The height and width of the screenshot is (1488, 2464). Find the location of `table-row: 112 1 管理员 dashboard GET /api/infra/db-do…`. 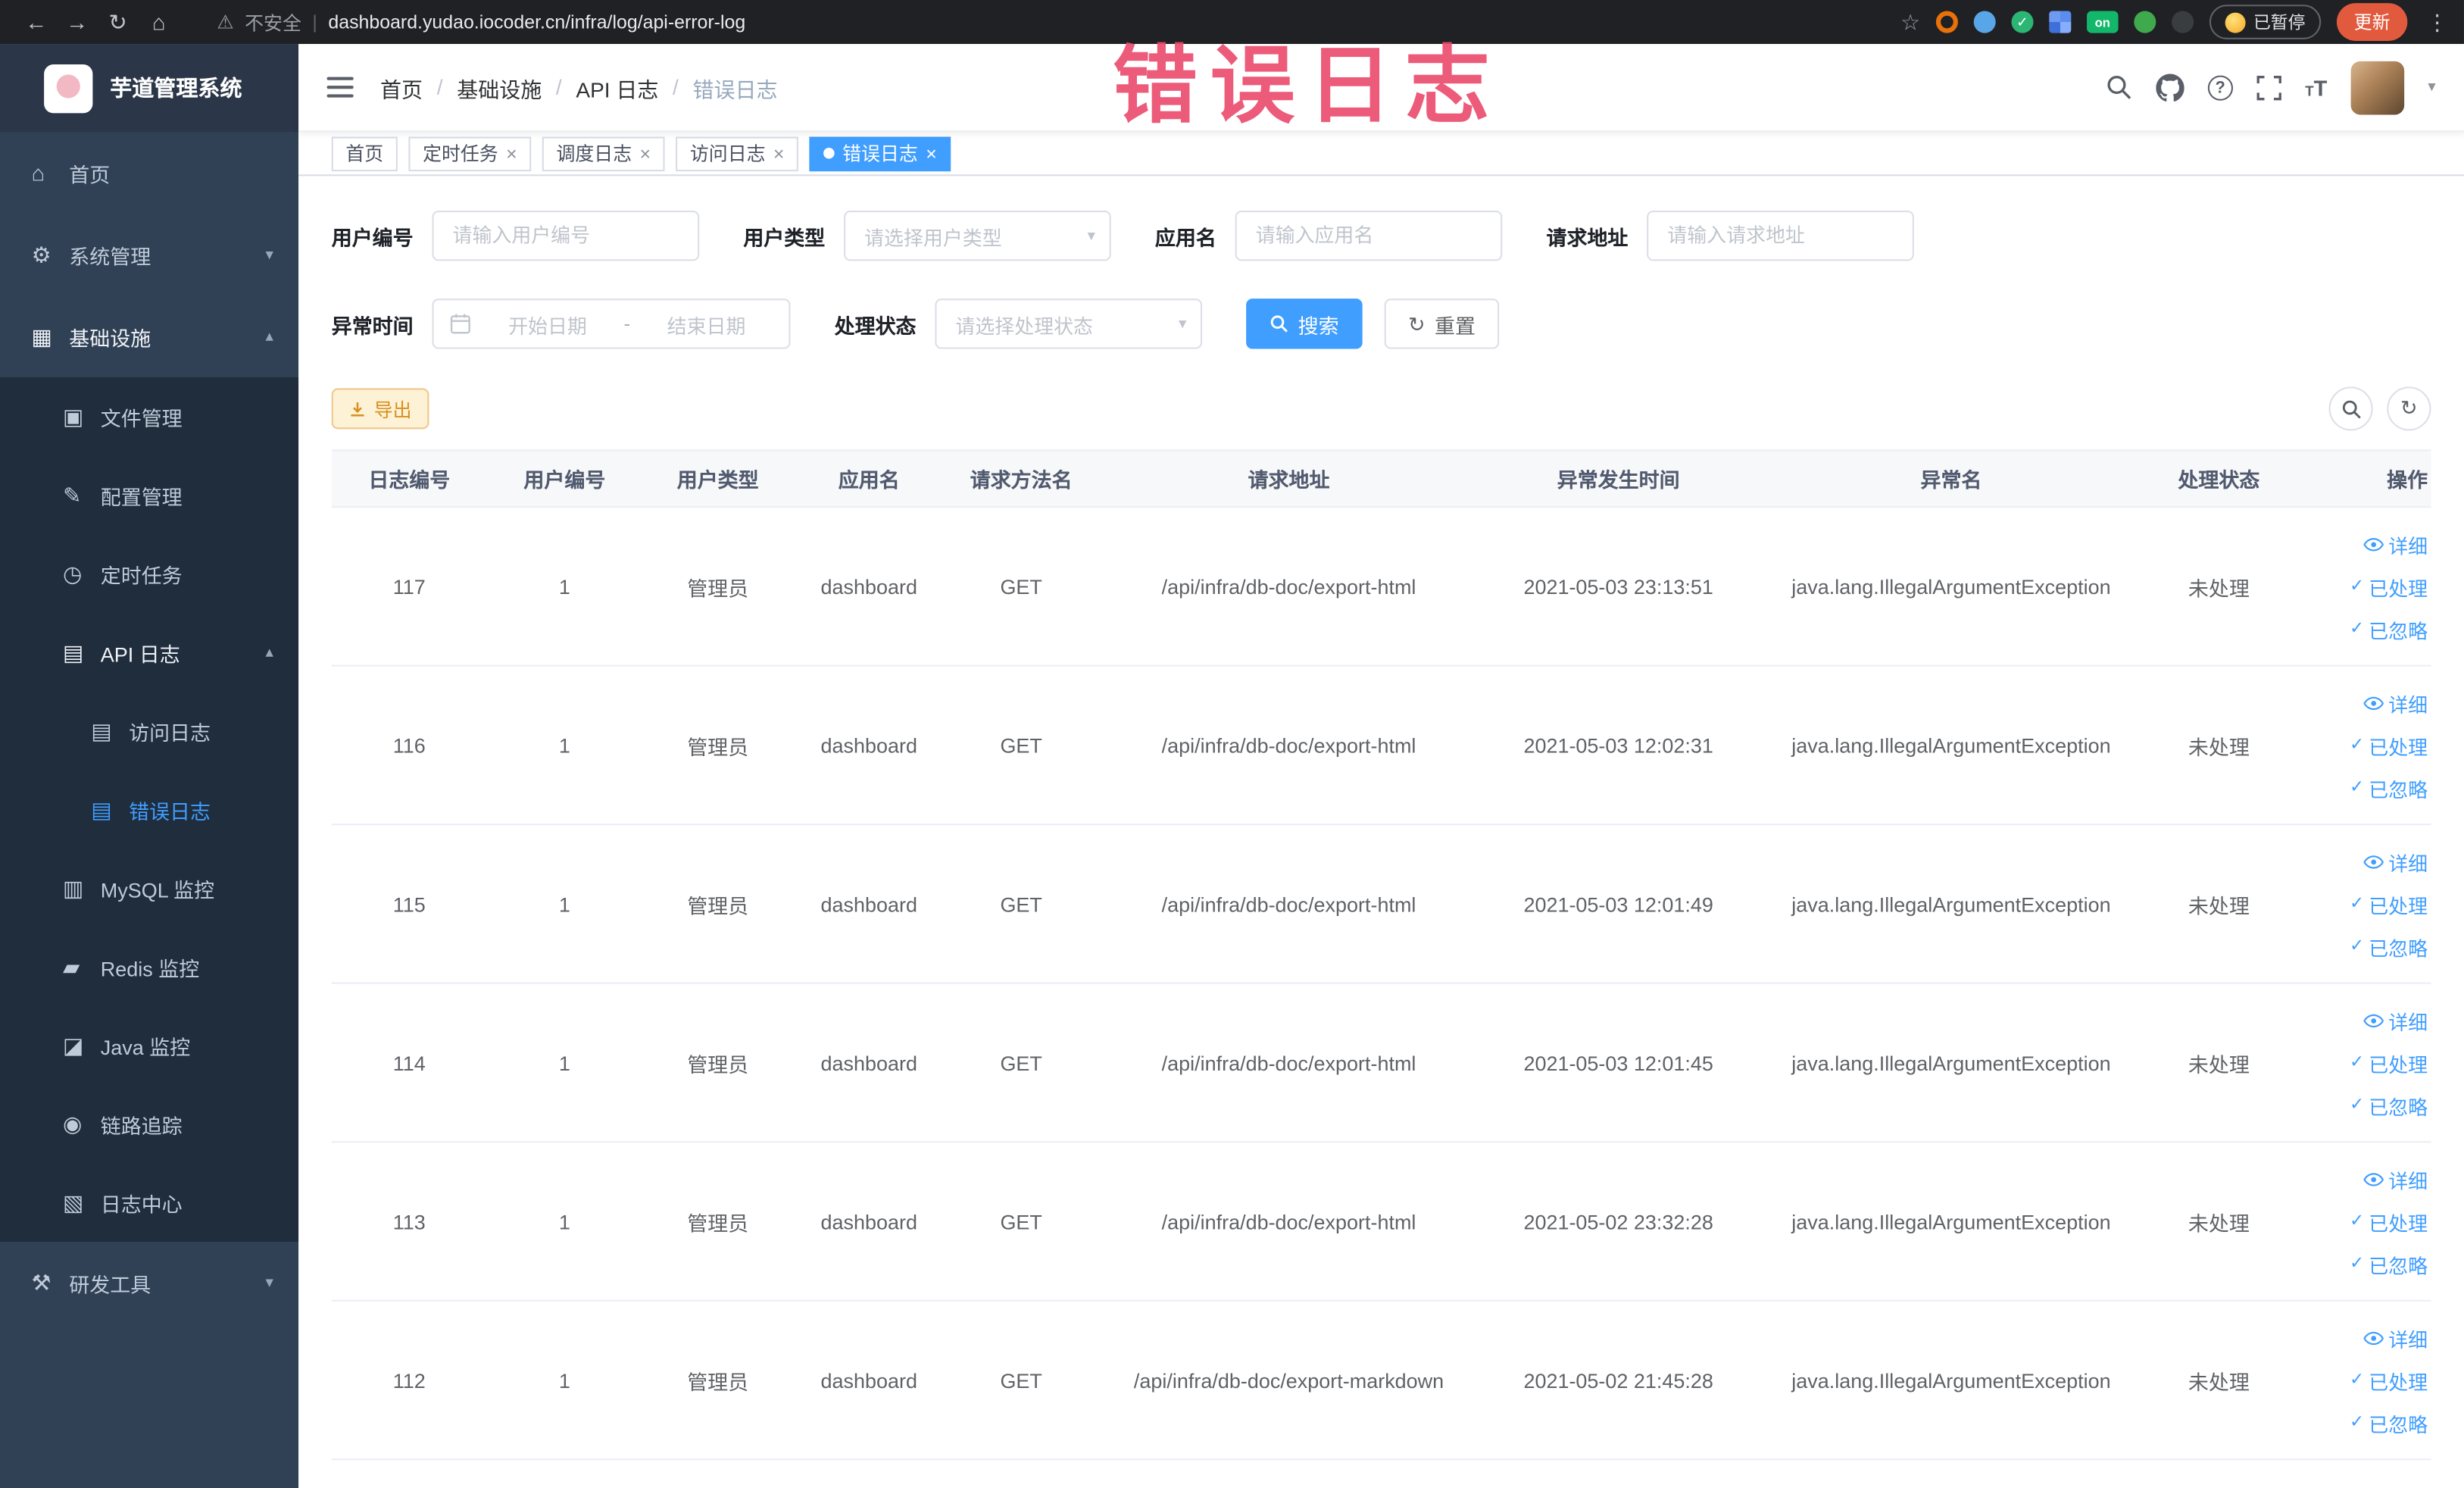

table-row: 112 1 管理员 dashboard GET /api/infra/db-do… is located at coordinates (1381, 1381).